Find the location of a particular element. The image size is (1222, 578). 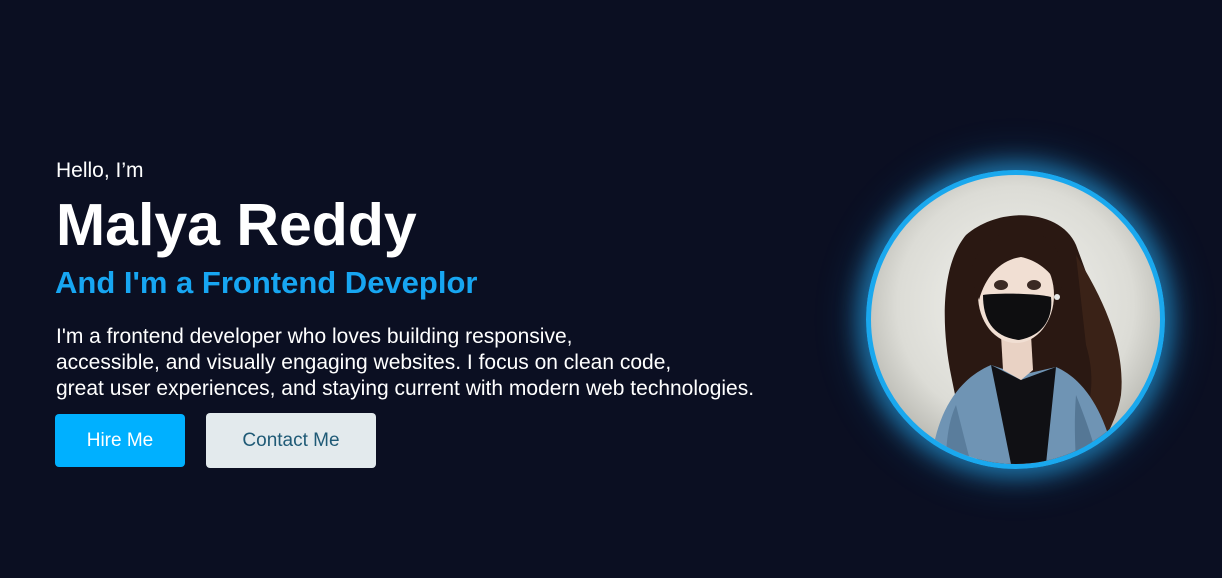

contact-me-button: Contact Me is located at coordinates (291, 440).